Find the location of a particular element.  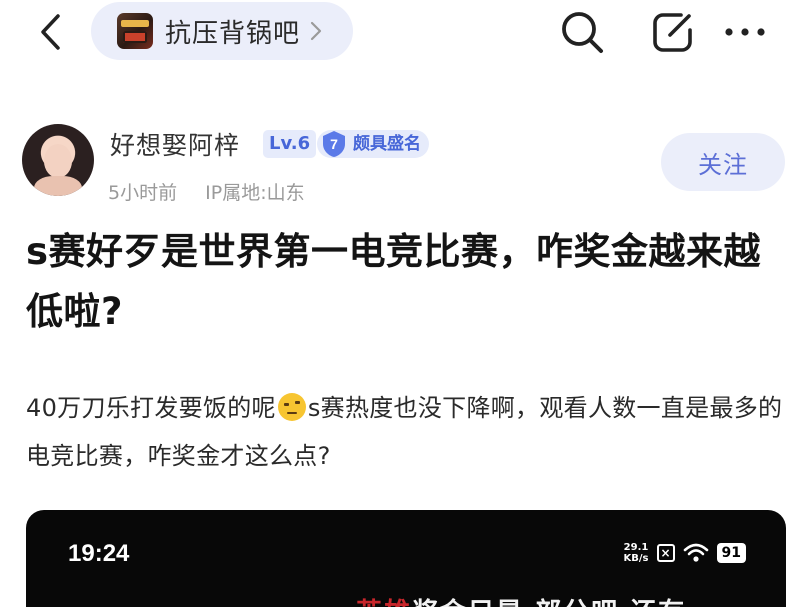

more-icon is located at coordinates (745, 32).